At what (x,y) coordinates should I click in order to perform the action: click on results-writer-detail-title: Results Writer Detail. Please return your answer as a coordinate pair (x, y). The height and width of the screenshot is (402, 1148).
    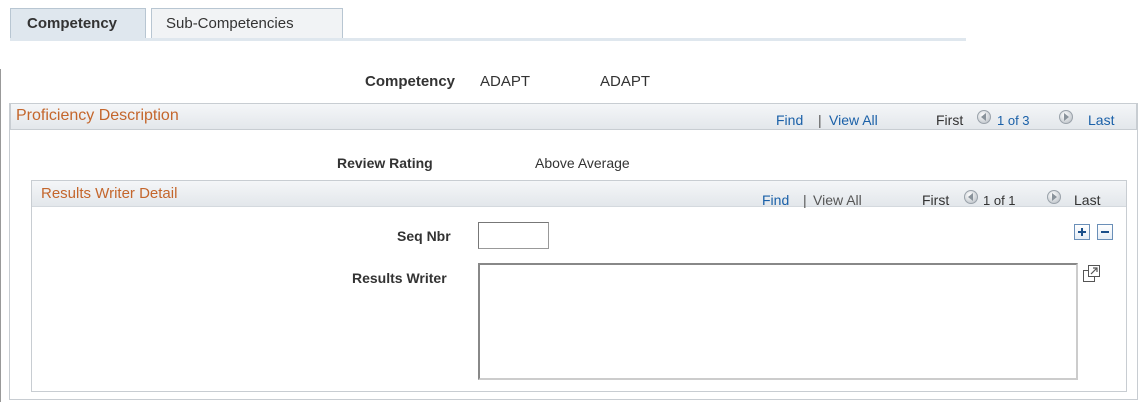
    Looking at the image, I should click on (109, 193).